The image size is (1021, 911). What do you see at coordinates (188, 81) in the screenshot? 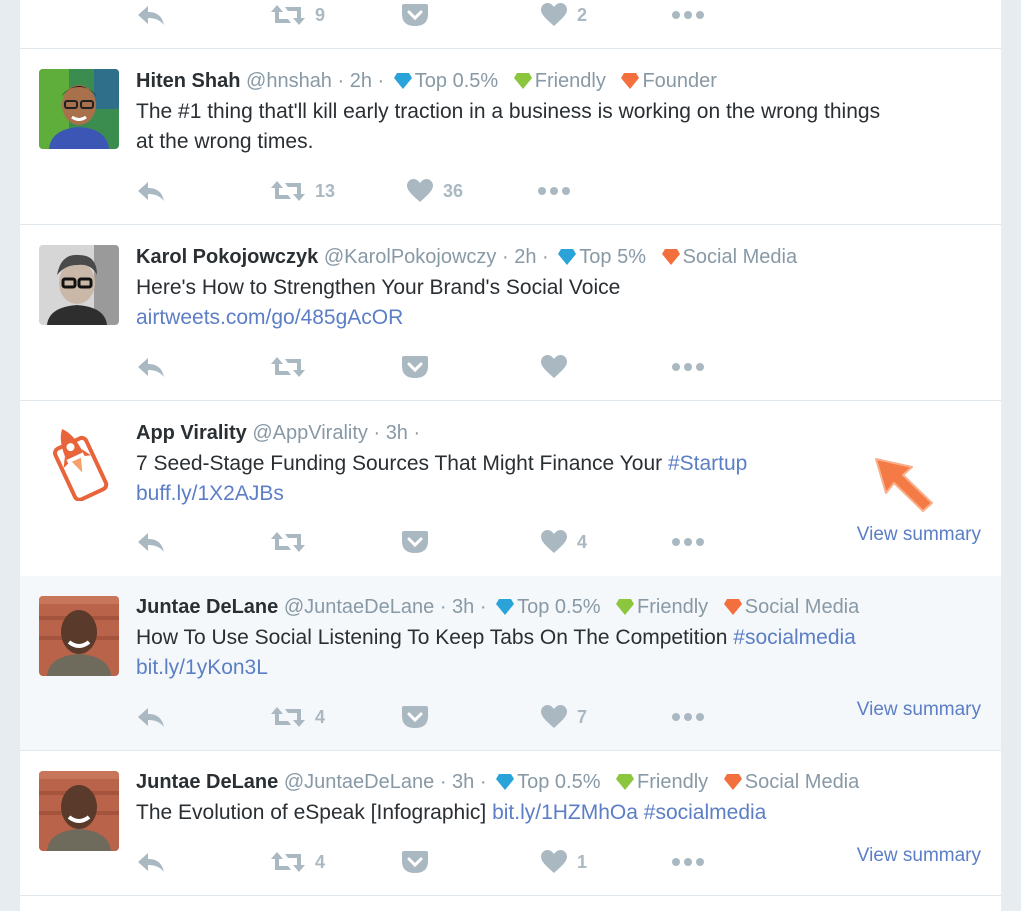
I see `author-name: Hiten Shah` at bounding box center [188, 81].